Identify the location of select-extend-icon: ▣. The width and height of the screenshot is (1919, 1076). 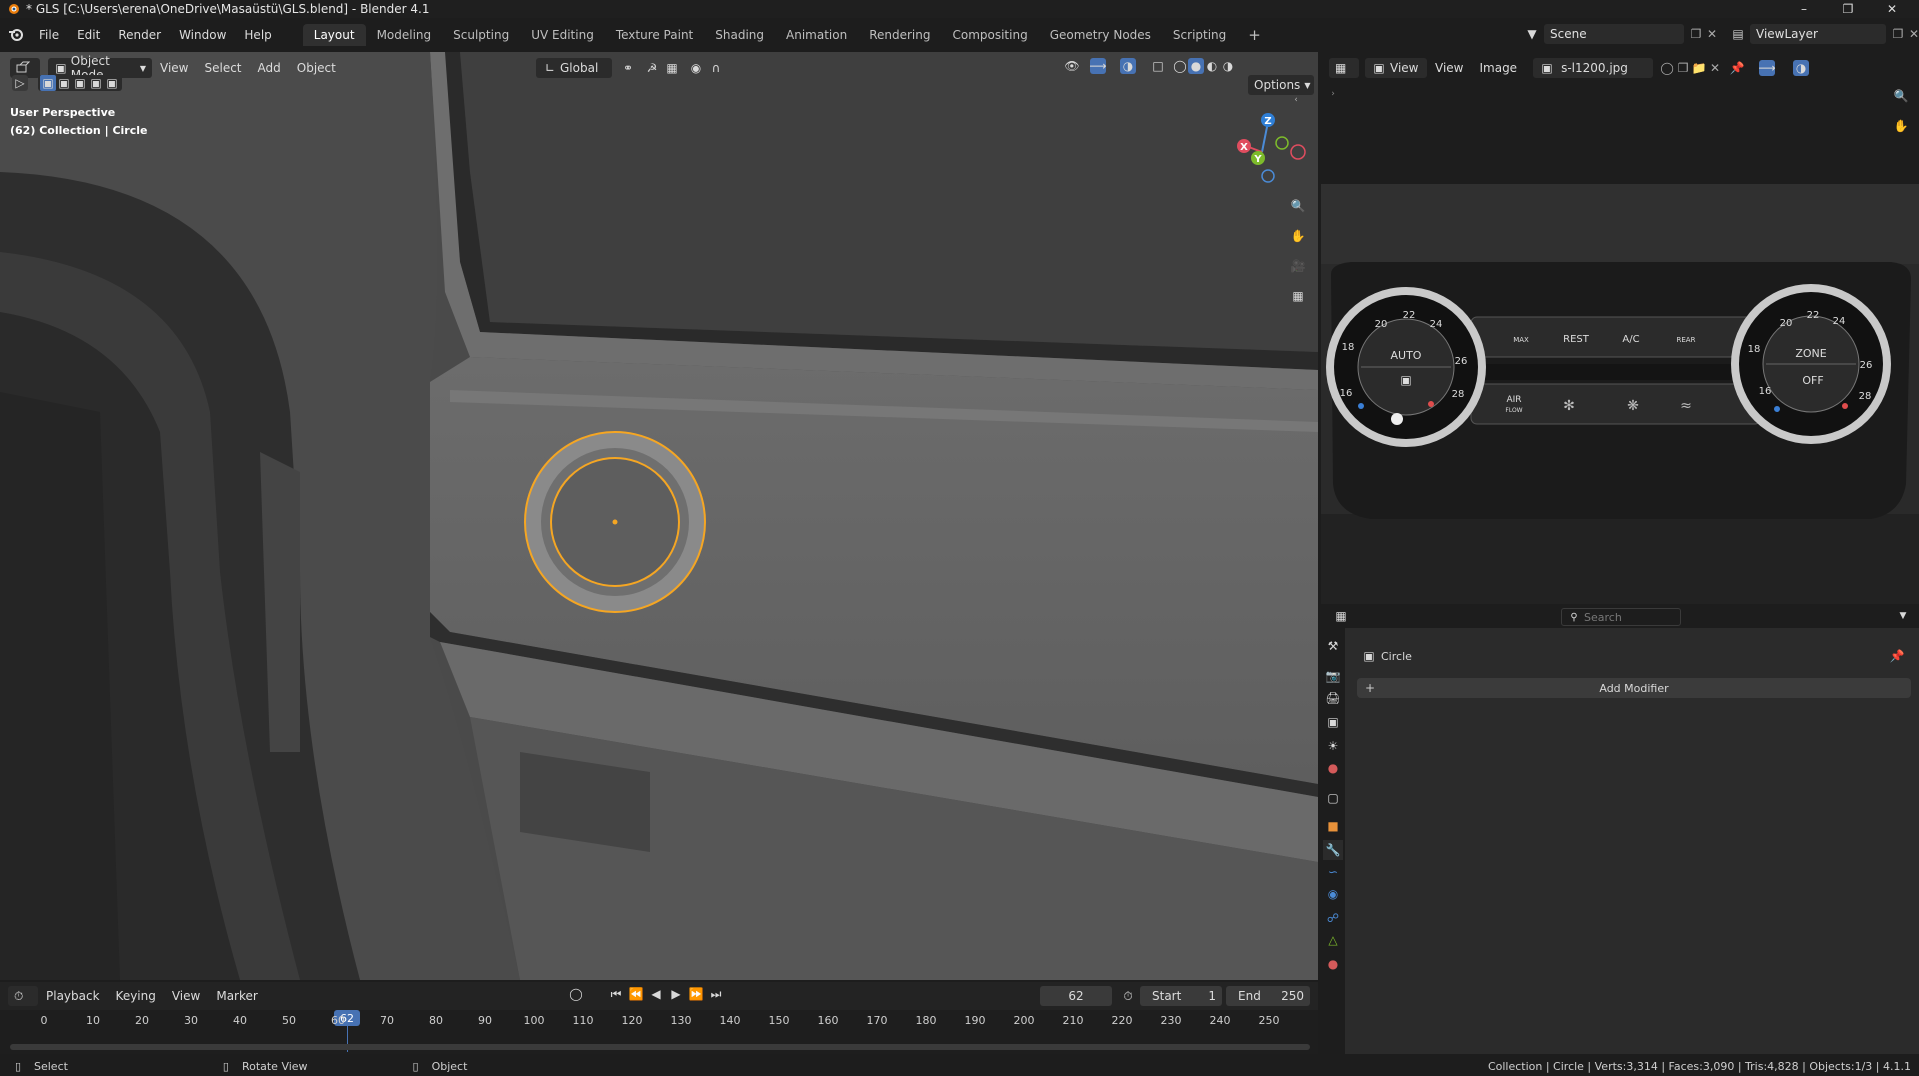
(64, 83).